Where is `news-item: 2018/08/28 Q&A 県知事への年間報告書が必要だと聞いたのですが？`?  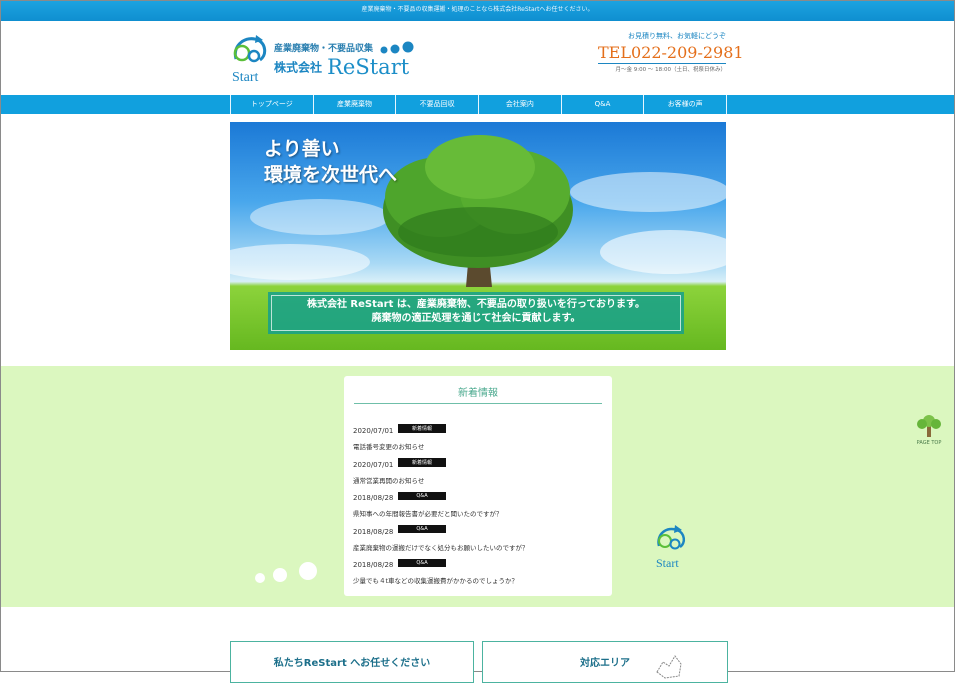
news-item: 2018/08/28 Q&A 県知事への年間報告書が必要だと聞いたのですが？ is located at coordinates (479, 502).